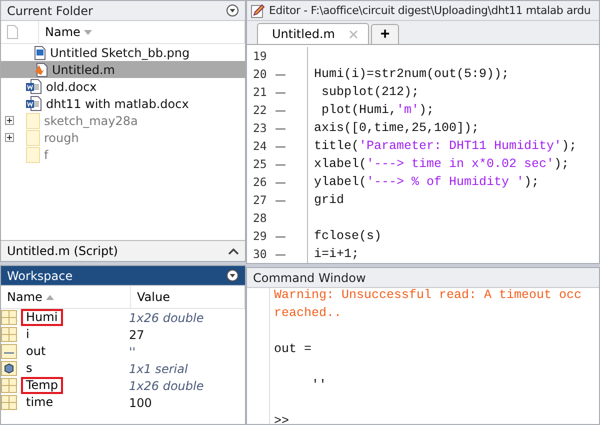 This screenshot has width=600, height=425. Describe the element at coordinates (348, 236) in the screenshot. I see `code-line: fclose(s)` at that location.